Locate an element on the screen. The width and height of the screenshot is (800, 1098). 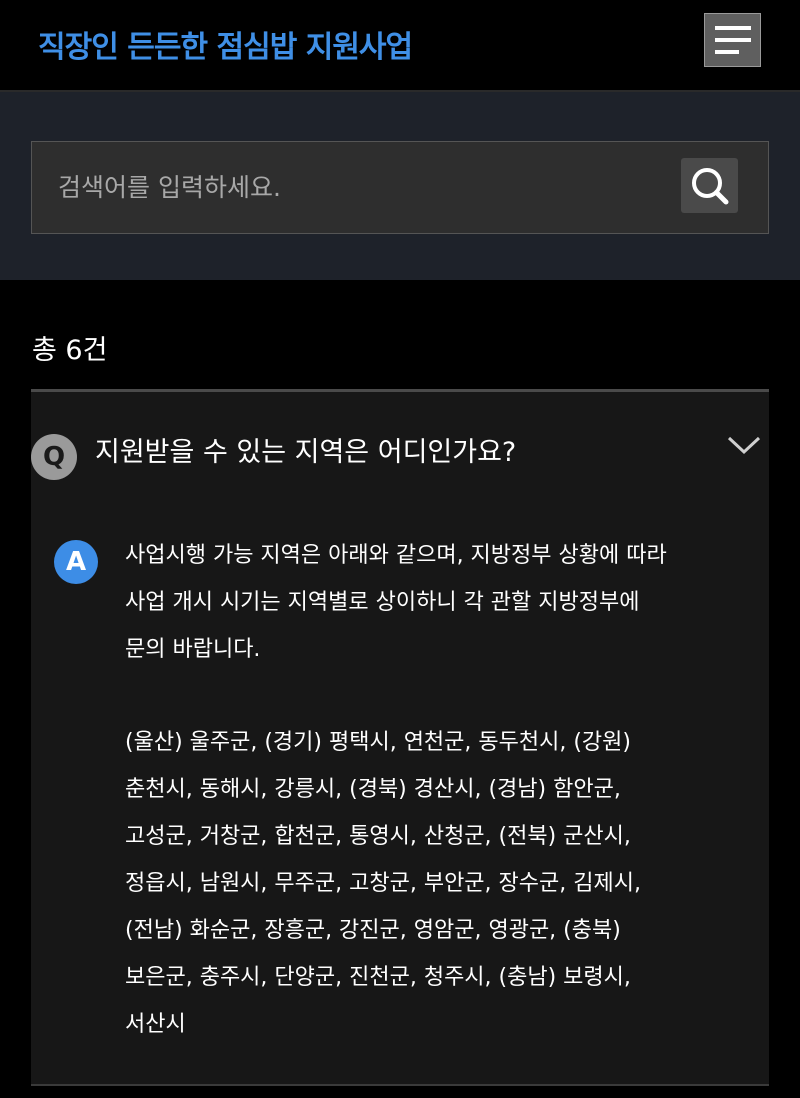
hamburger-menu-button is located at coordinates (732, 40).